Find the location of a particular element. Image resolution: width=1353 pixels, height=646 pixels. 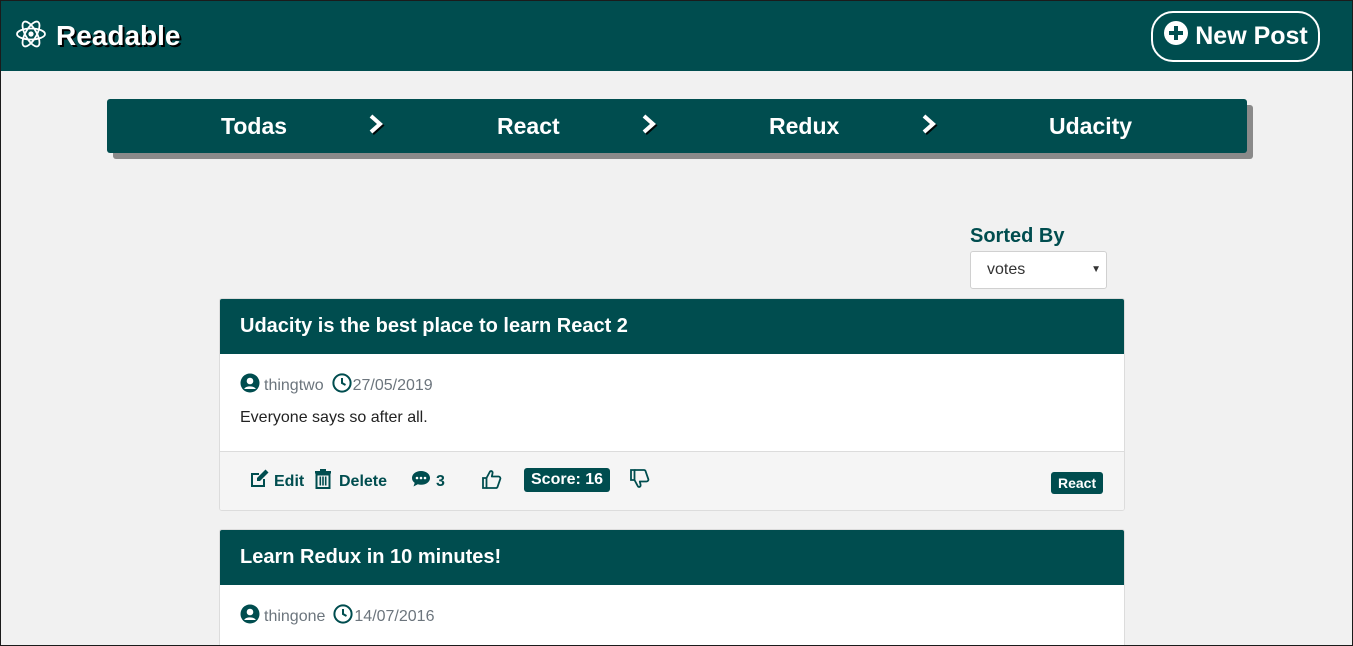

new-post-button: New Post is located at coordinates (1235, 36).